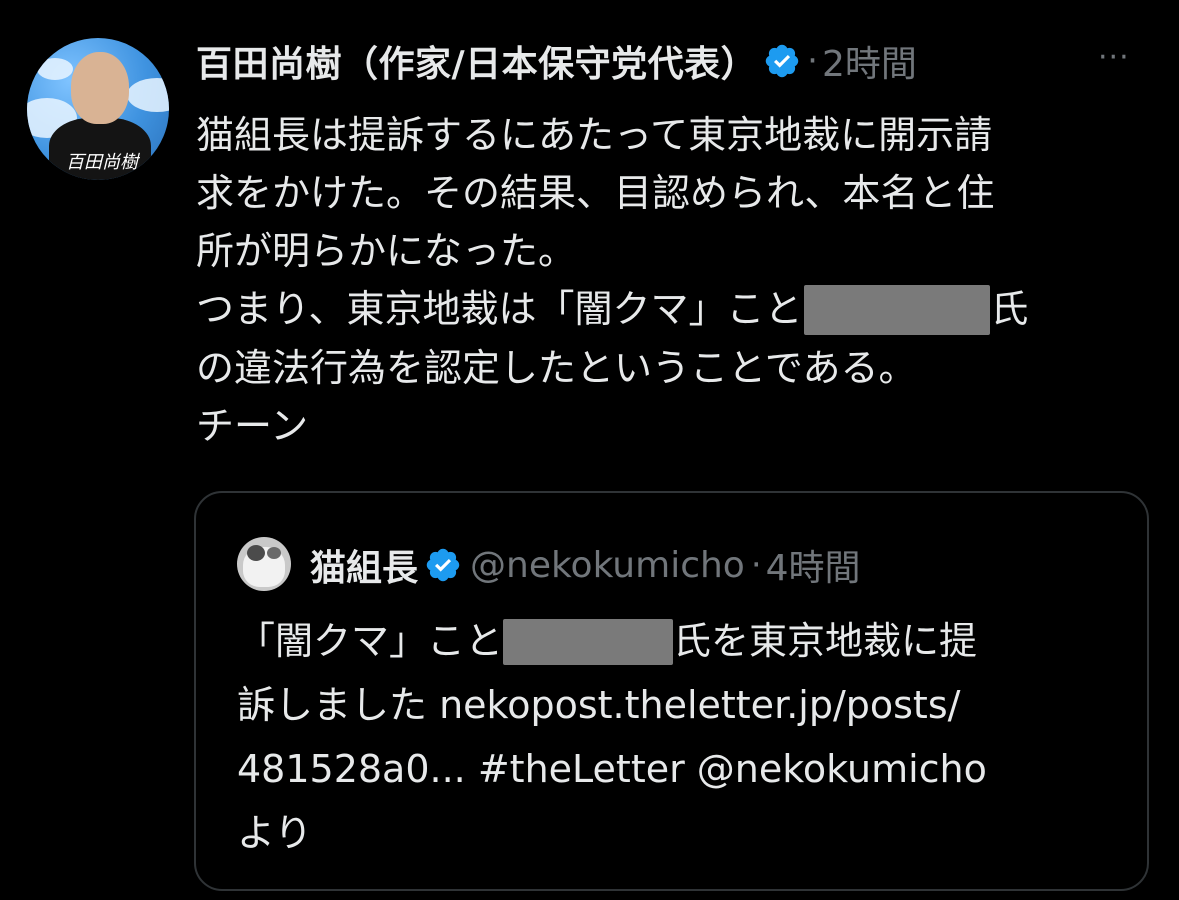  What do you see at coordinates (499, 309) in the screenshot?
I see `tweet-text-segment: つまり、東京地裁は「闇クマ」こと` at bounding box center [499, 309].